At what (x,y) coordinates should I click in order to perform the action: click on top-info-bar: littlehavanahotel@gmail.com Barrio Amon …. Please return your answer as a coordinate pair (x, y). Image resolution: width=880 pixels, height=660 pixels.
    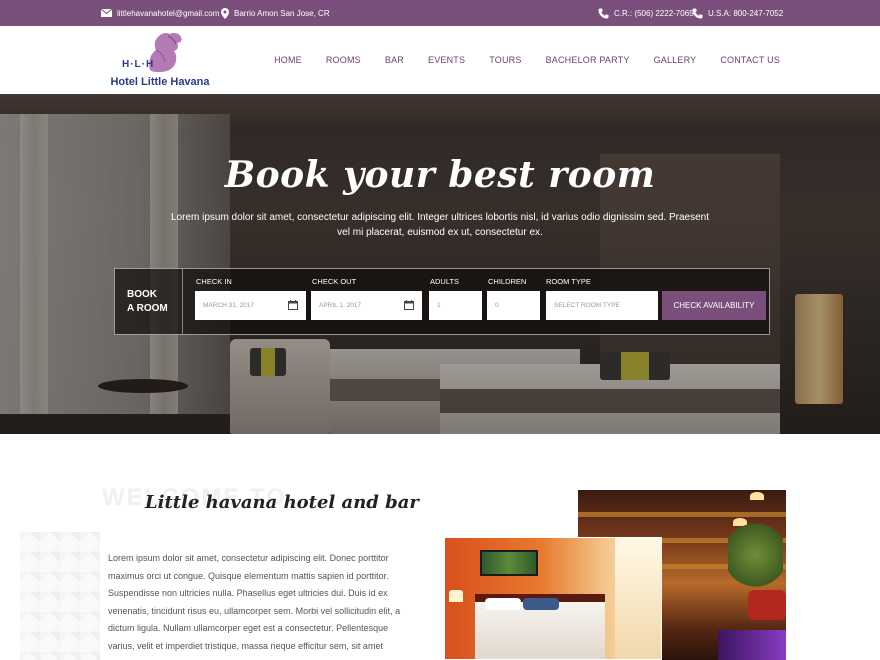
    Looking at the image, I should click on (440, 13).